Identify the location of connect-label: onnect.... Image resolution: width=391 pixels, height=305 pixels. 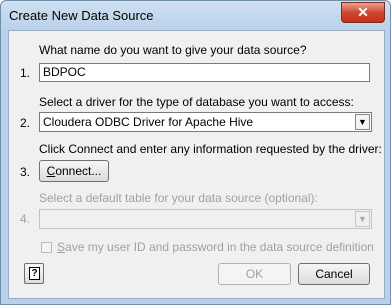
(78, 171).